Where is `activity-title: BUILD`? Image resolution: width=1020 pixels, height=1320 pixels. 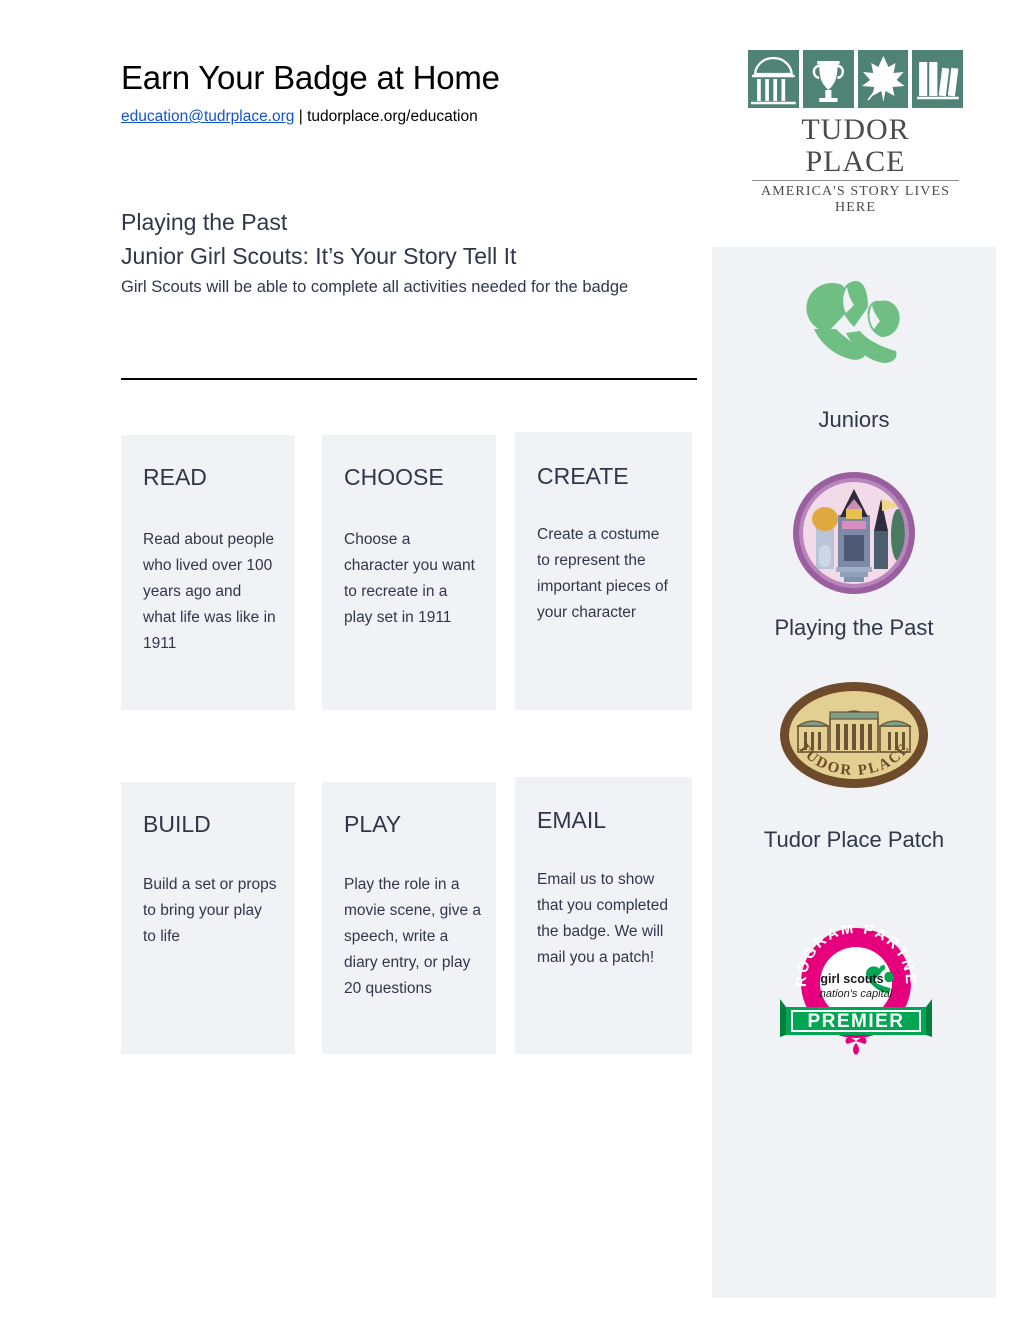 activity-title: BUILD is located at coordinates (177, 824).